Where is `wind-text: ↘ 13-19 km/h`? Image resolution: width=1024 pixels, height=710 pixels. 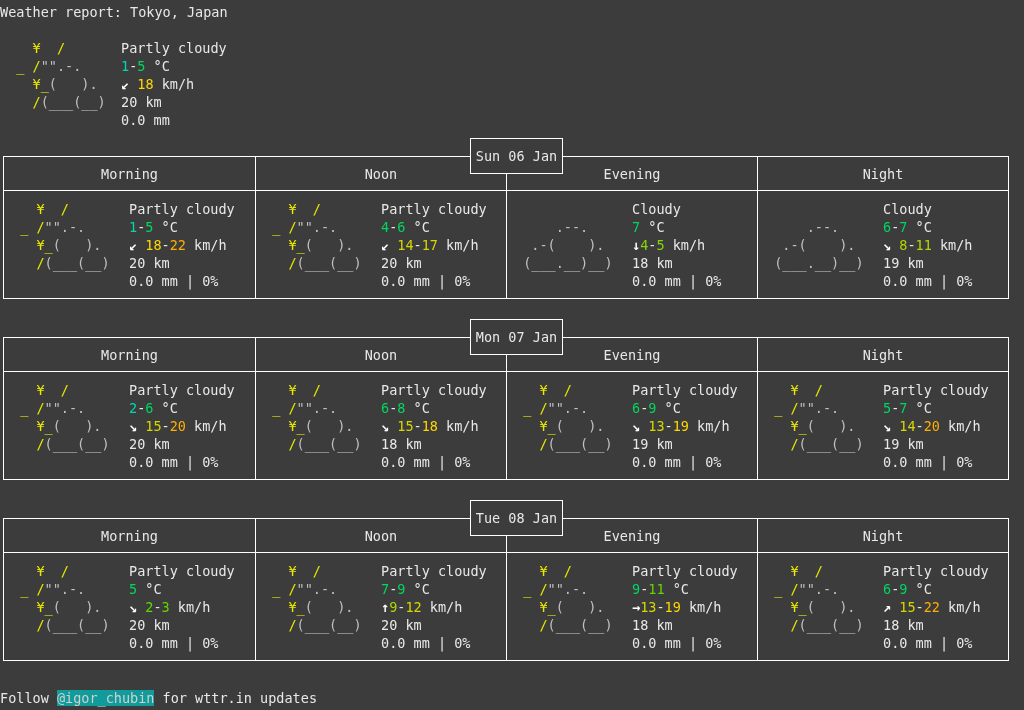
wind-text: ↘ 13-19 km/h is located at coordinates (681, 426).